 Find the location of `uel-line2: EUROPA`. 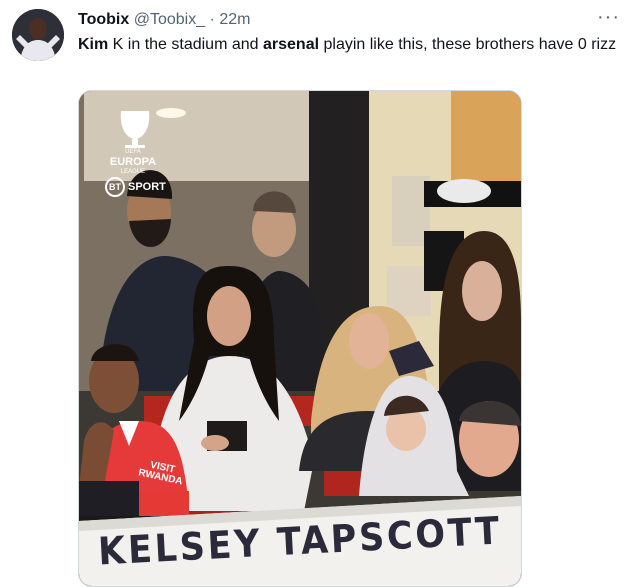

uel-line2: EUROPA is located at coordinates (133, 162).